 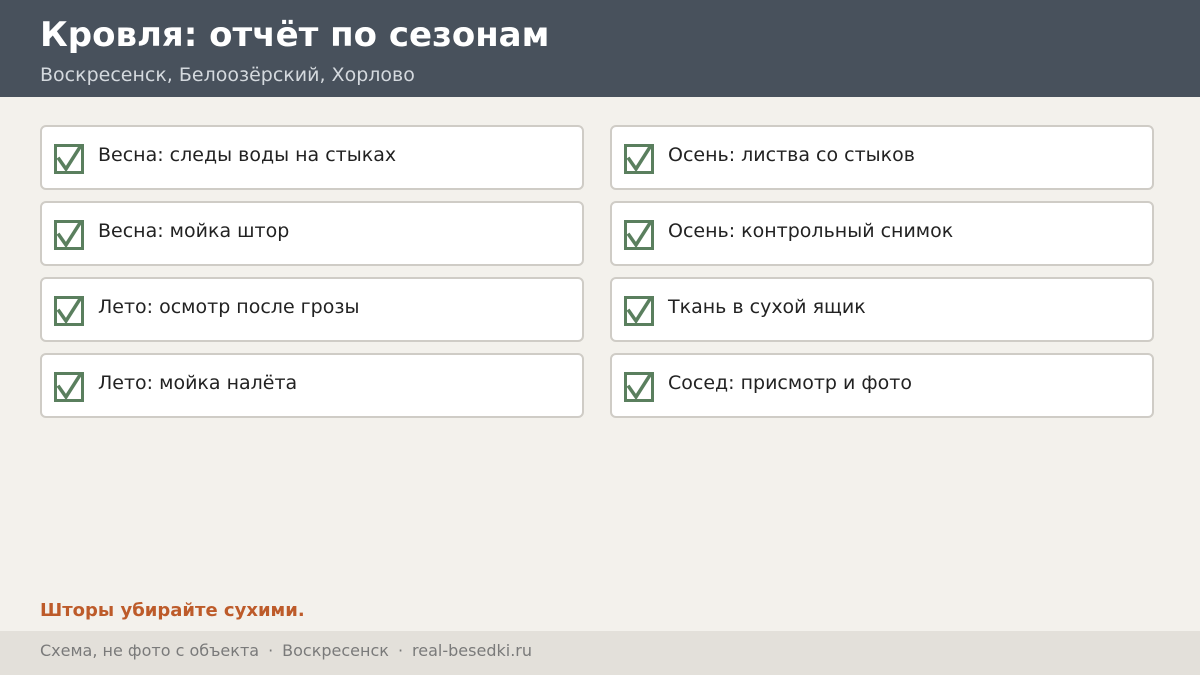 What do you see at coordinates (295, 35) in the screenshot?
I see `page-title: Кровля: отчёт по сезонам` at bounding box center [295, 35].